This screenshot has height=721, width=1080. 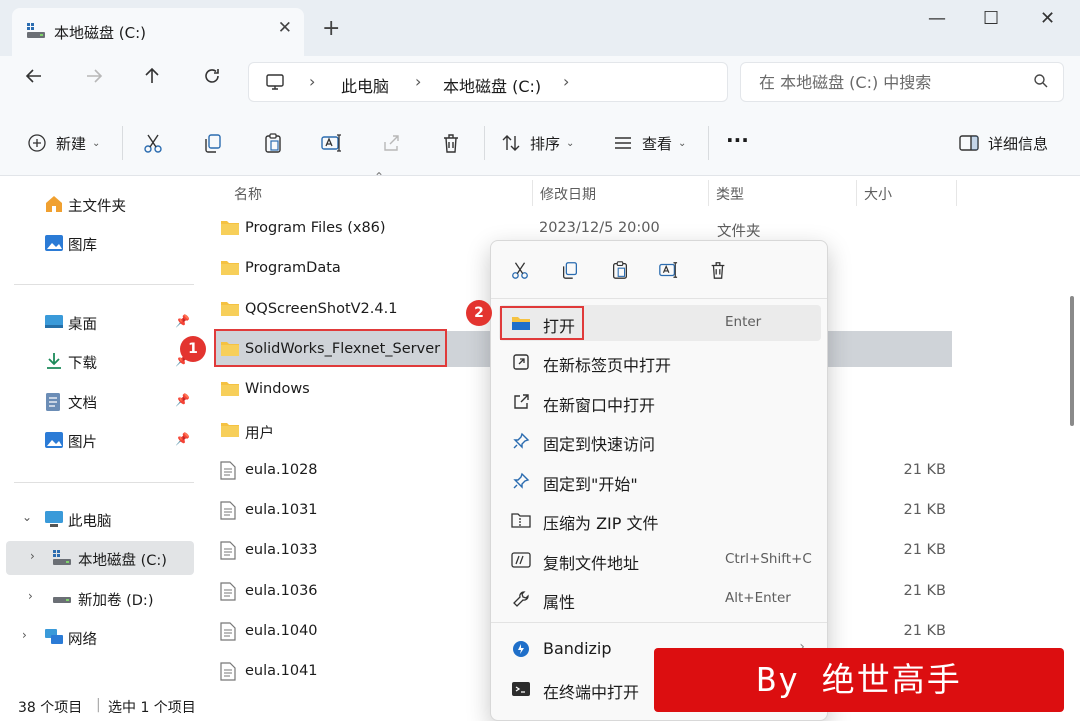 I want to click on copy-button, so click(x=213, y=143).